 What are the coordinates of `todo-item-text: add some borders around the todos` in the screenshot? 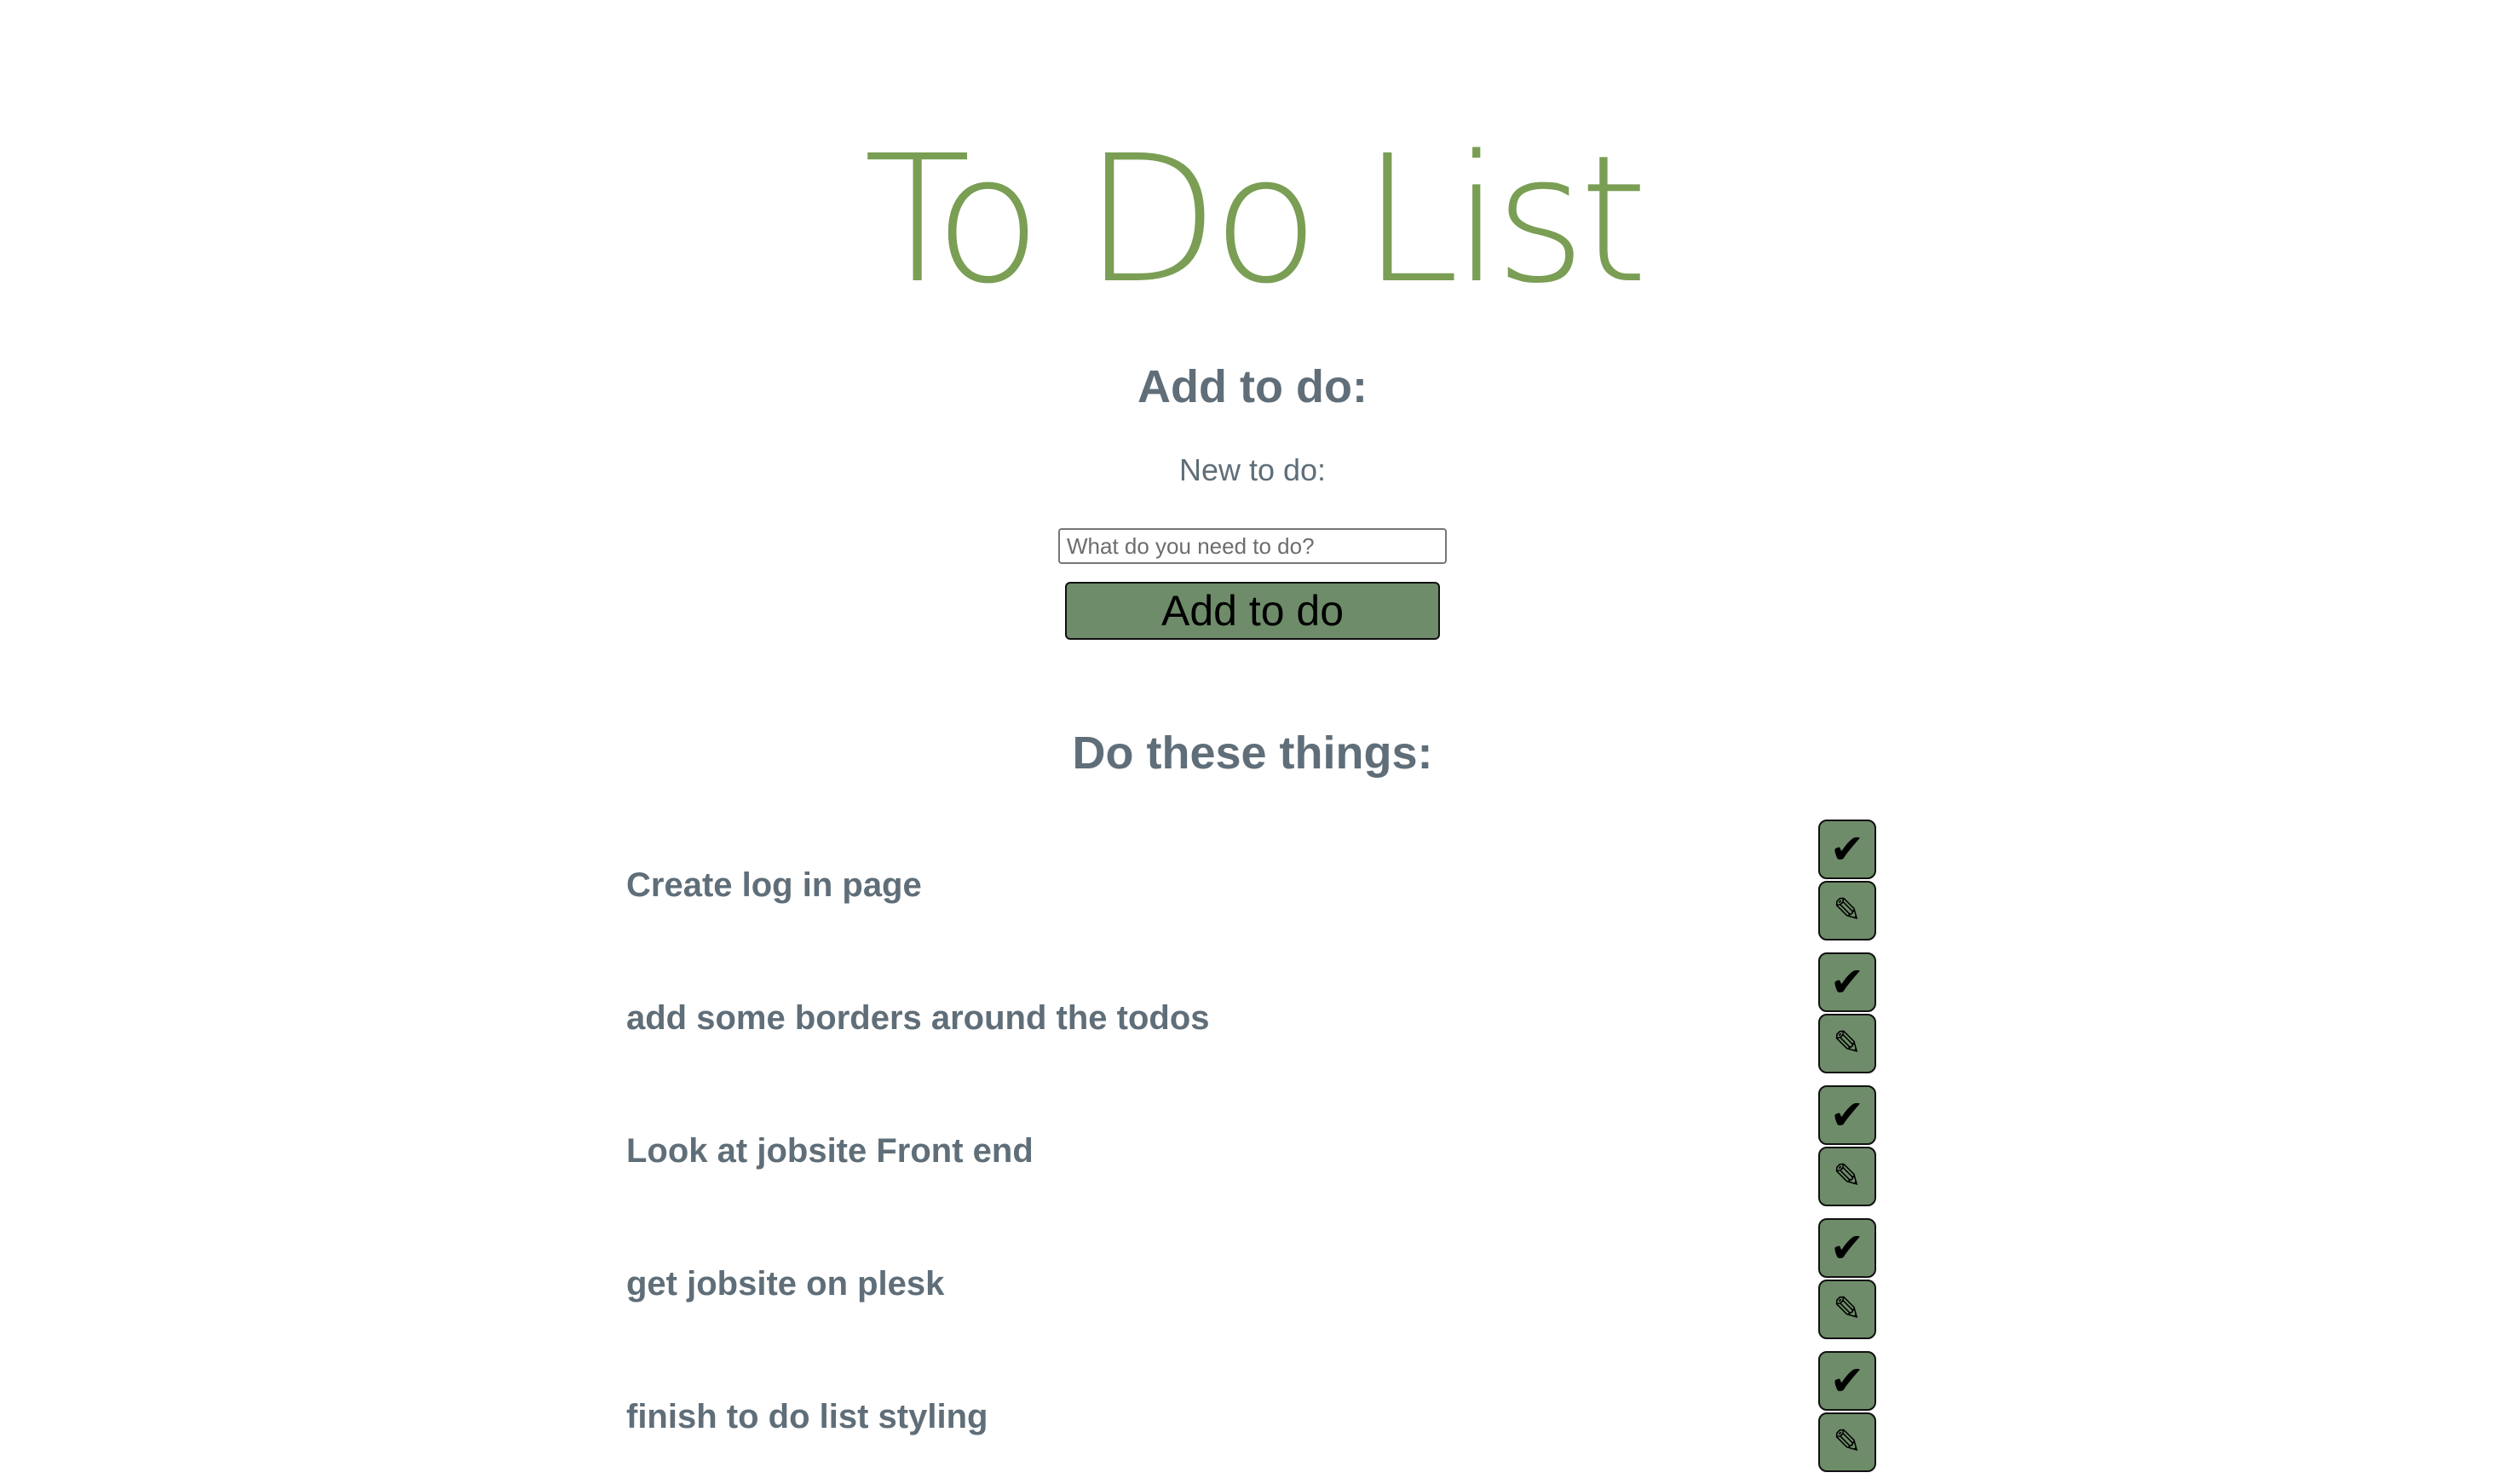 It's located at (918, 1018).